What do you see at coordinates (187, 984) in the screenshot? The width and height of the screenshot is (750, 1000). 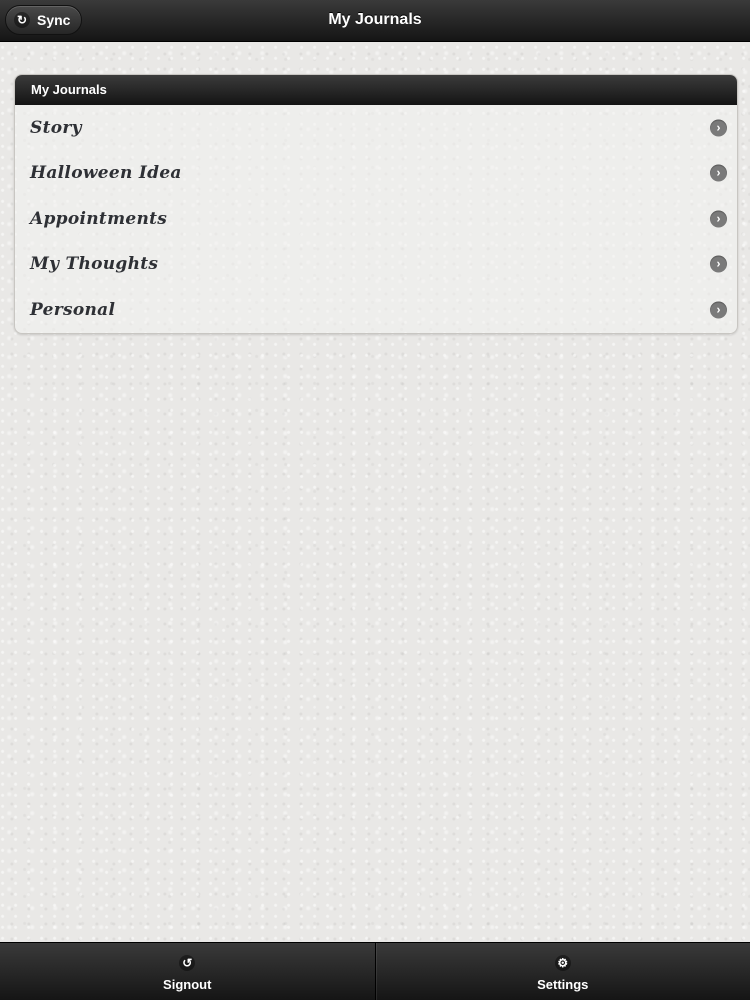 I see `signout-label: Signout` at bounding box center [187, 984].